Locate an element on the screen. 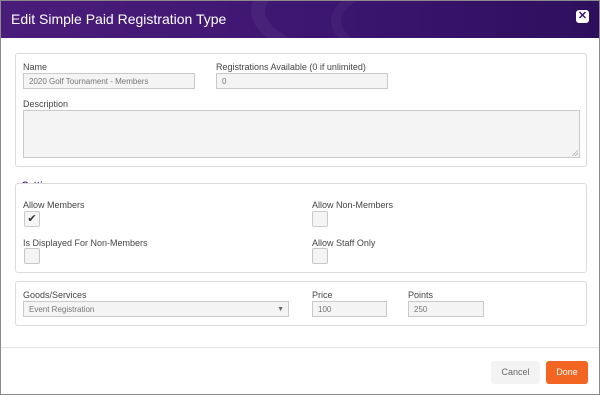 This screenshot has height=395, width=600. description-label: Description is located at coordinates (46, 104).